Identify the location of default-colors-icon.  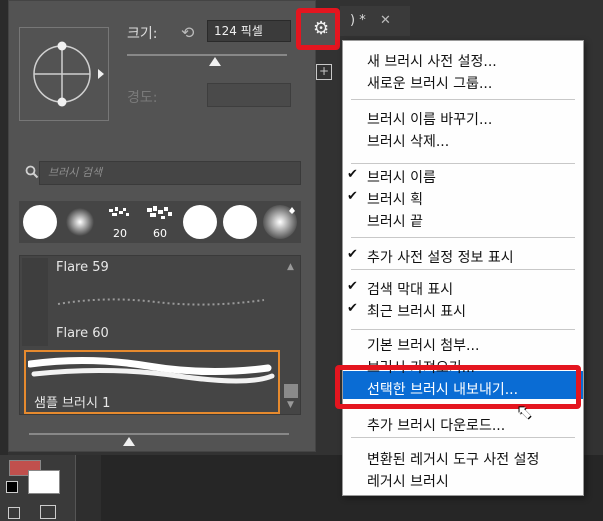
(12, 487).